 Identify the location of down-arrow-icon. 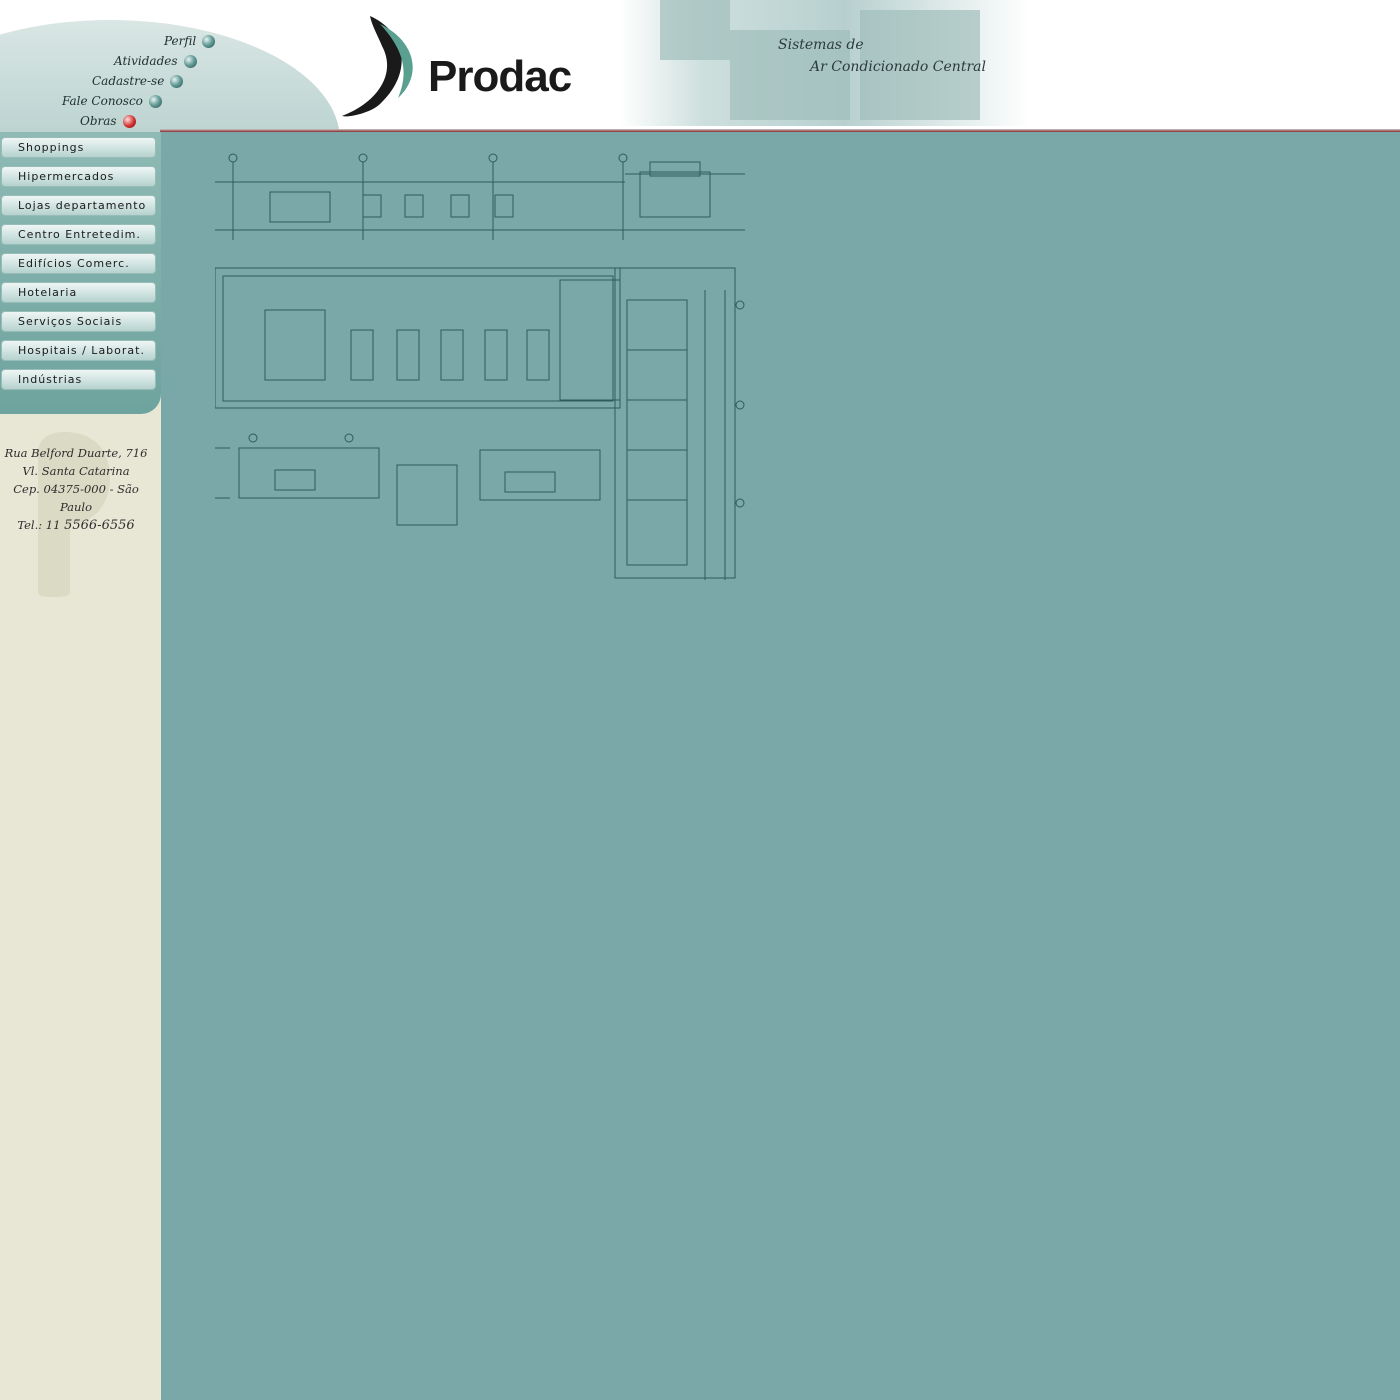
(129, 121).